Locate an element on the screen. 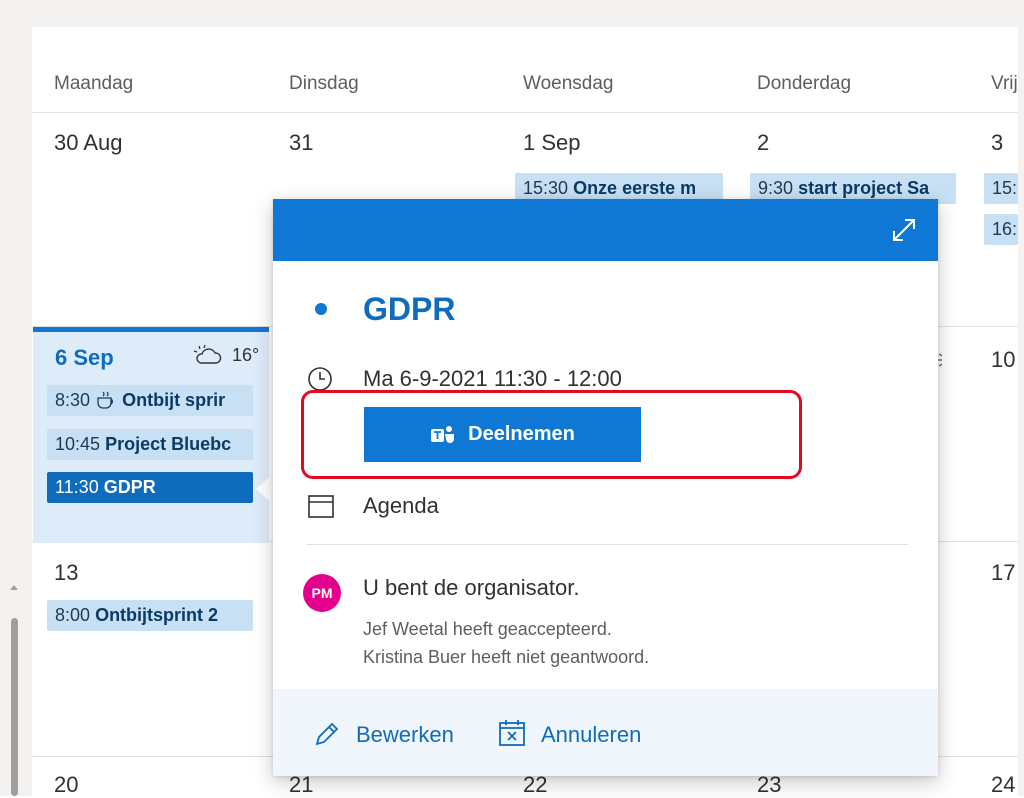 The image size is (1024, 798). event-title: Ontbijtsprint 2 is located at coordinates (157, 615).